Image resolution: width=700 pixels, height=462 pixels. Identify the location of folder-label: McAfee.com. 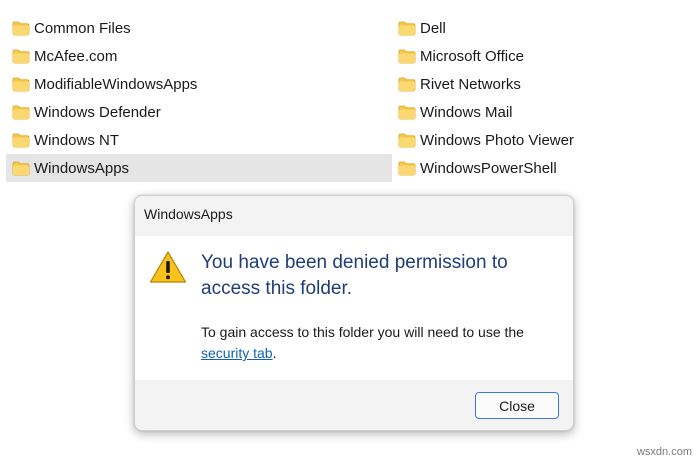
(76, 56).